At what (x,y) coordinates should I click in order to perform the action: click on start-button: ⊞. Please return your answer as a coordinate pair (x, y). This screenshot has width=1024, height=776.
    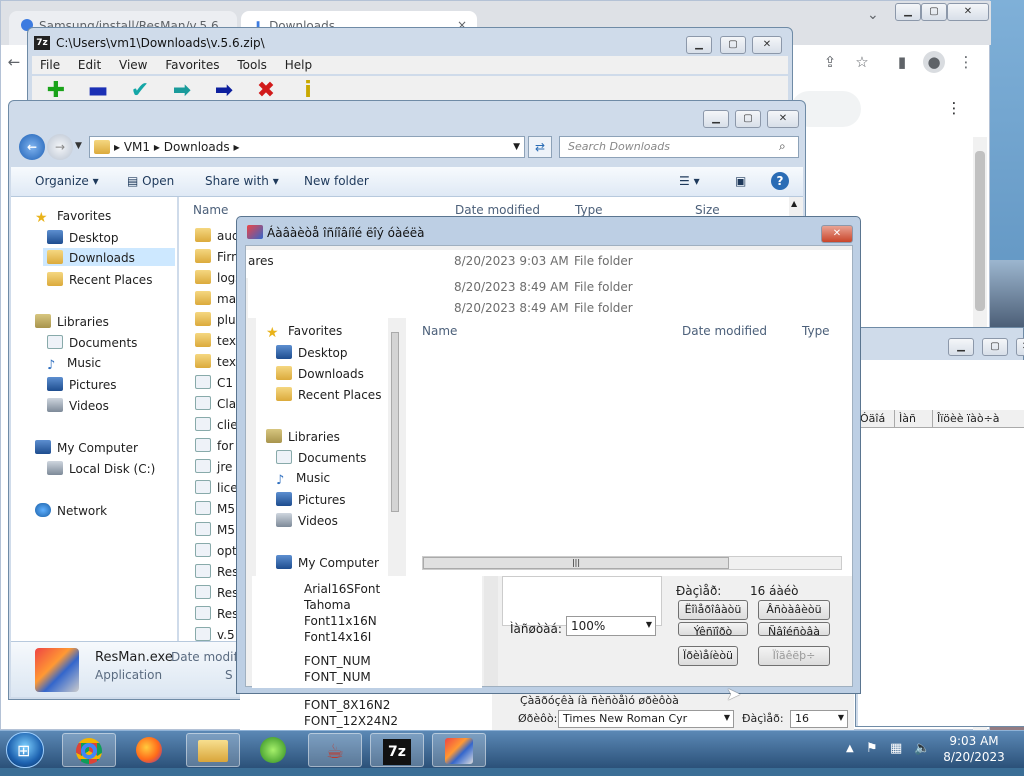
    Looking at the image, I should click on (25, 750).